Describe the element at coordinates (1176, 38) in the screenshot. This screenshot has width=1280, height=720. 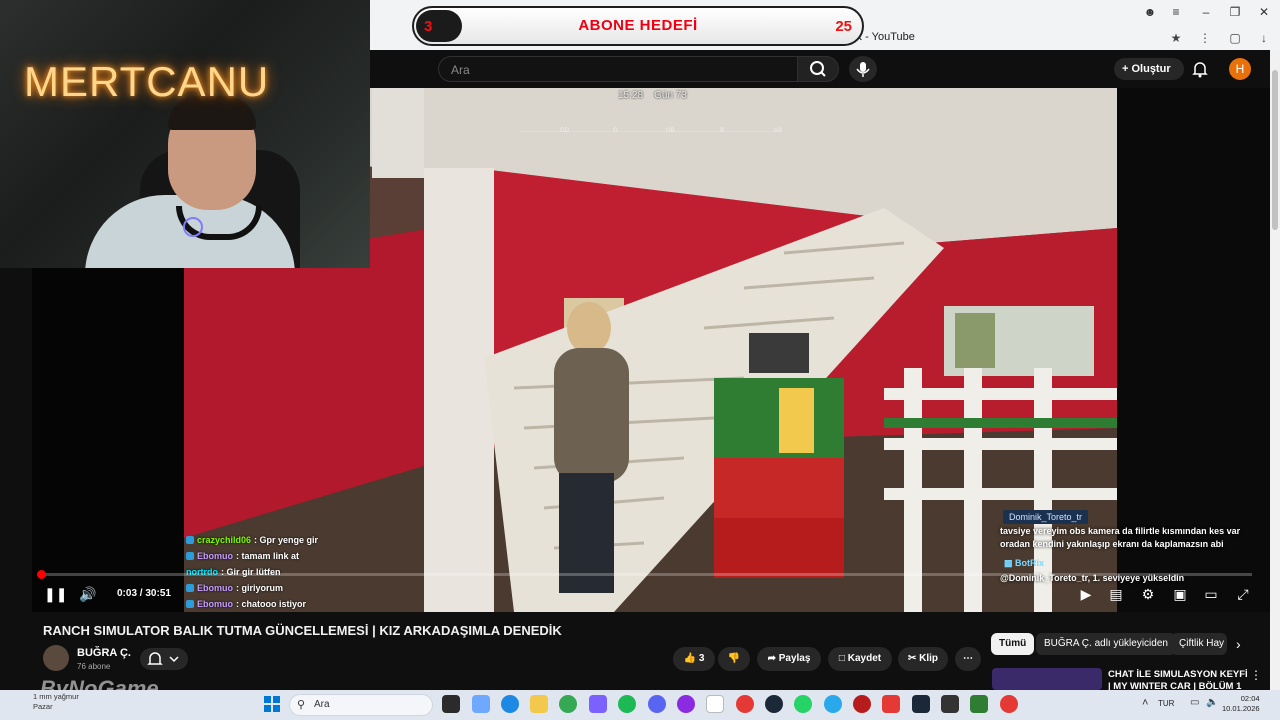
I see `bookmark-icon: ★` at that location.